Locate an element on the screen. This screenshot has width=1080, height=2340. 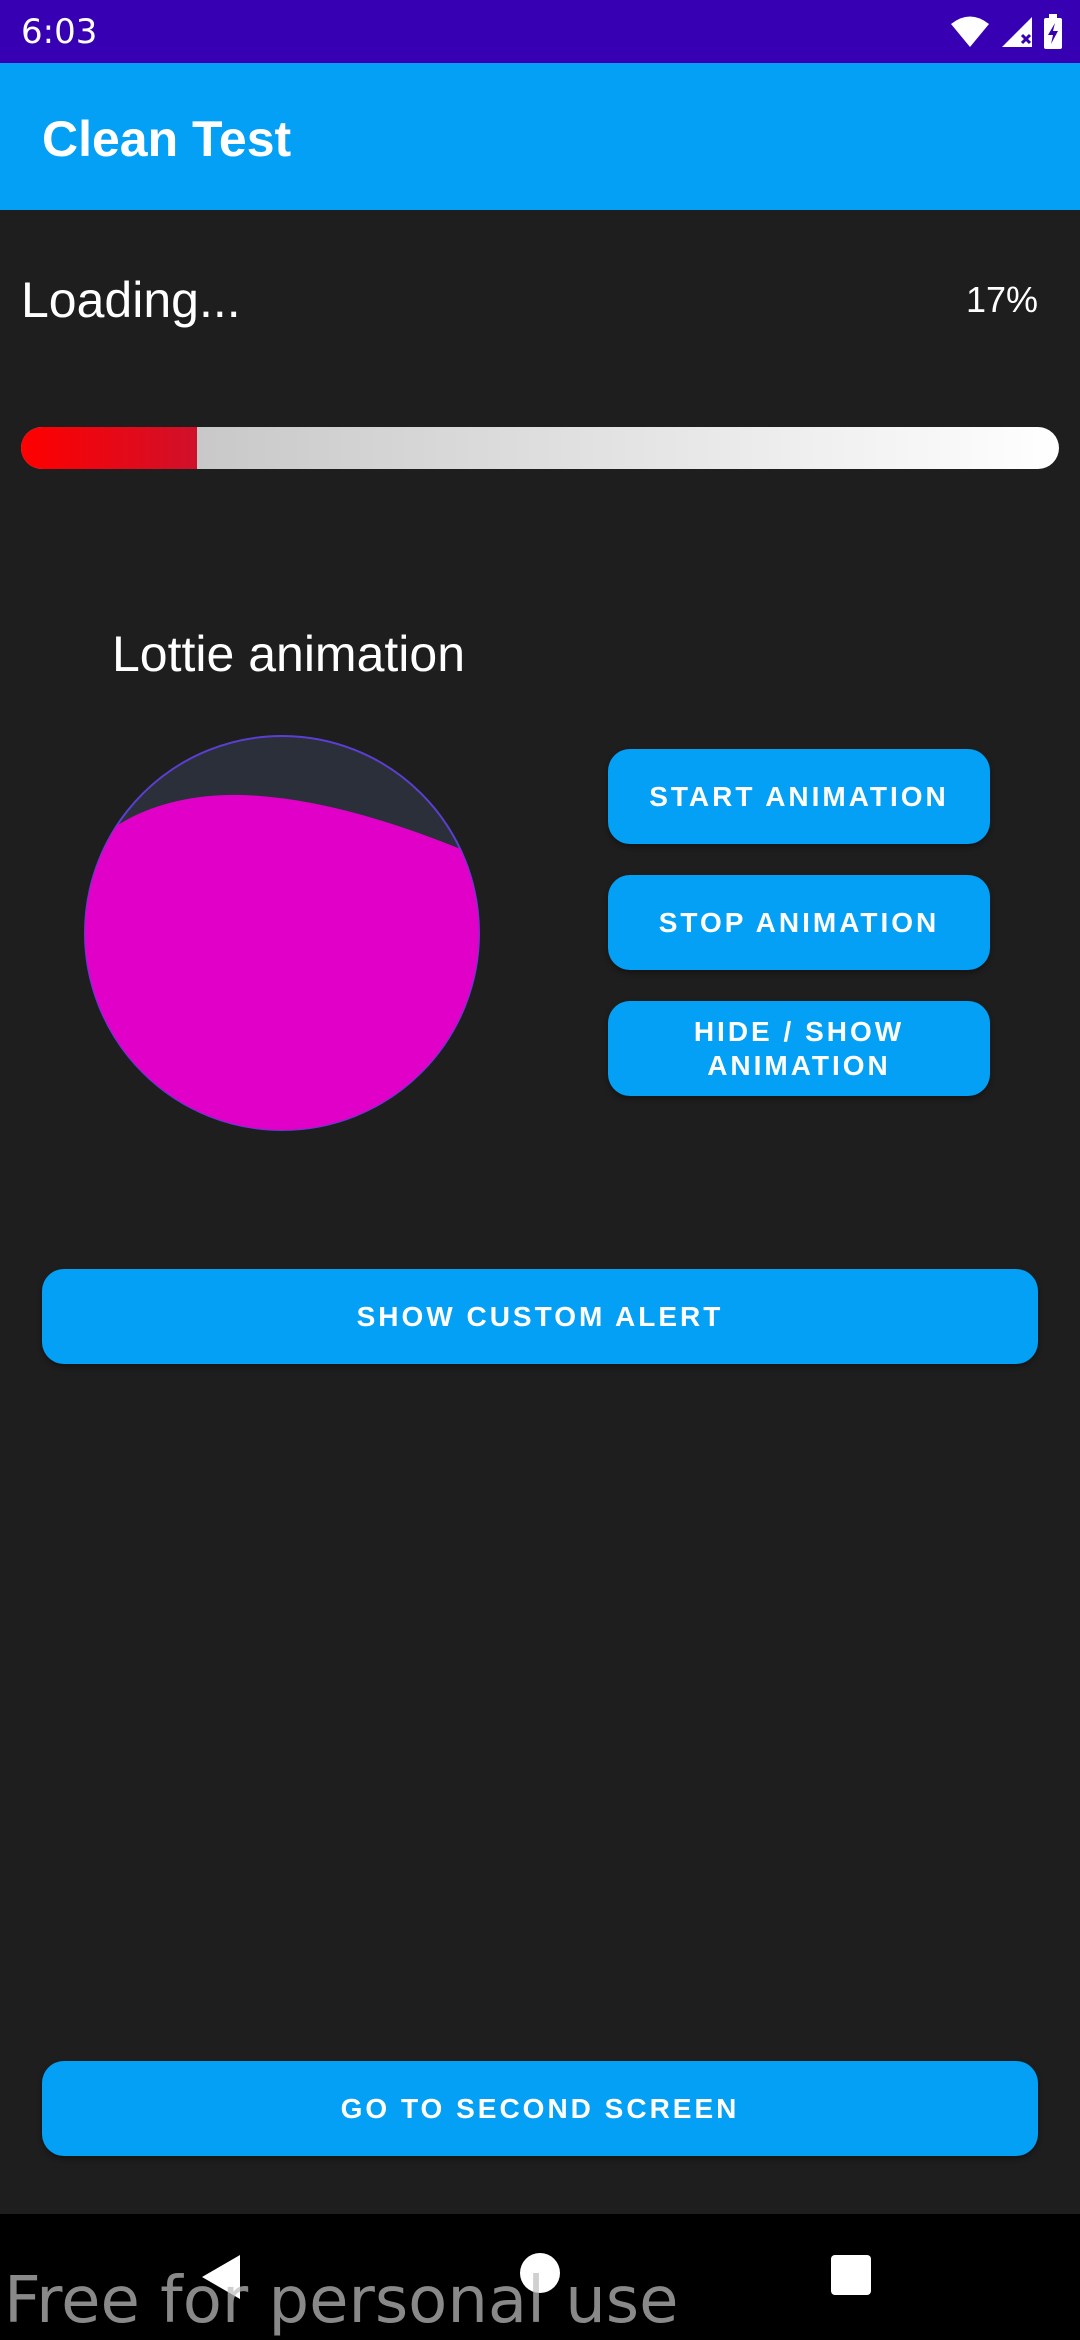
show-custom-alert-button: SHOW CUSTOM ALERT is located at coordinates (540, 1316).